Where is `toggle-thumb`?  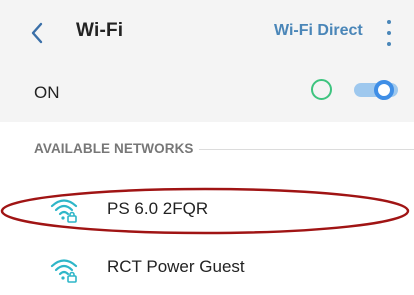 toggle-thumb is located at coordinates (384, 90).